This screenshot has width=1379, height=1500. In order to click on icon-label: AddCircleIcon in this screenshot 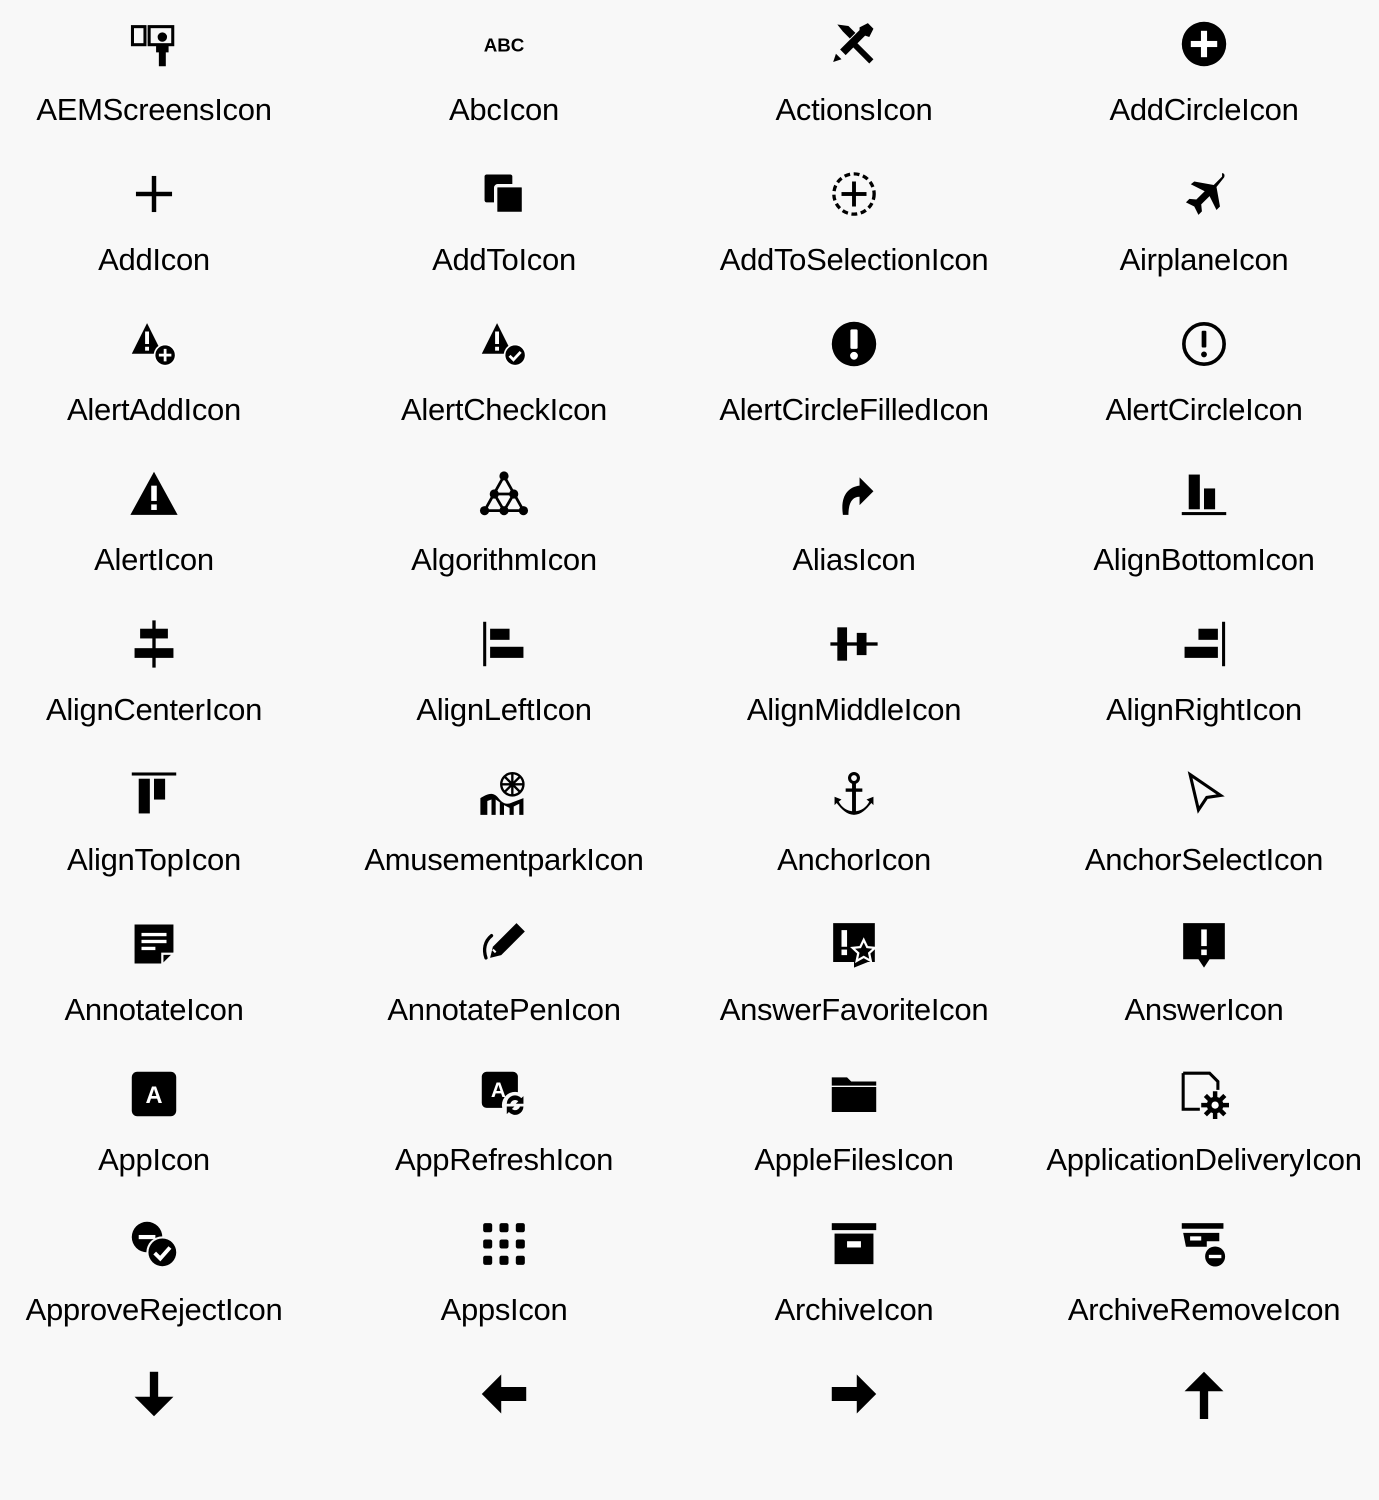, I will do `click(1204, 109)`.